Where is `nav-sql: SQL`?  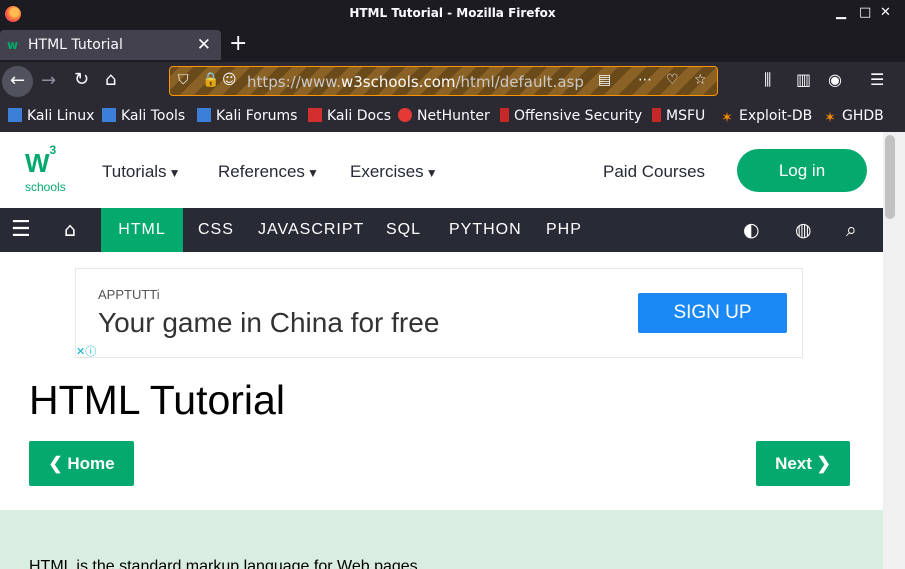
nav-sql: SQL is located at coordinates (403, 230).